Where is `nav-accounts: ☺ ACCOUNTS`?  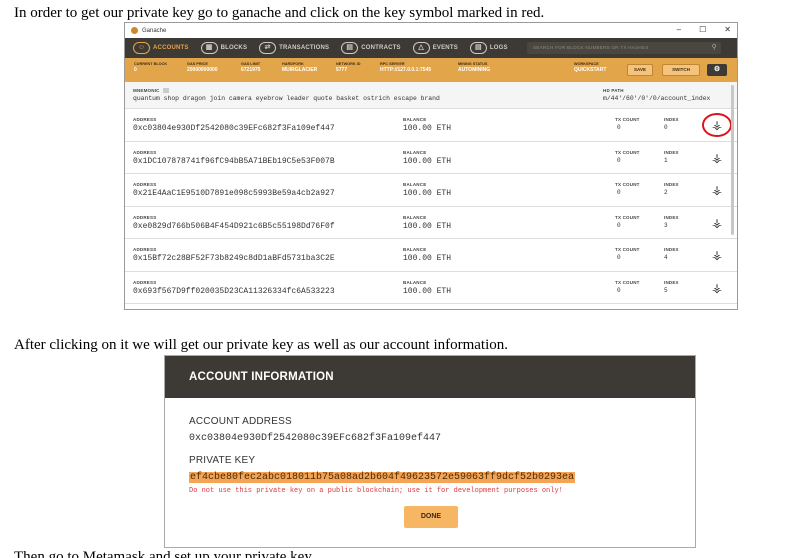
nav-accounts: ☺ ACCOUNTS is located at coordinates (161, 48).